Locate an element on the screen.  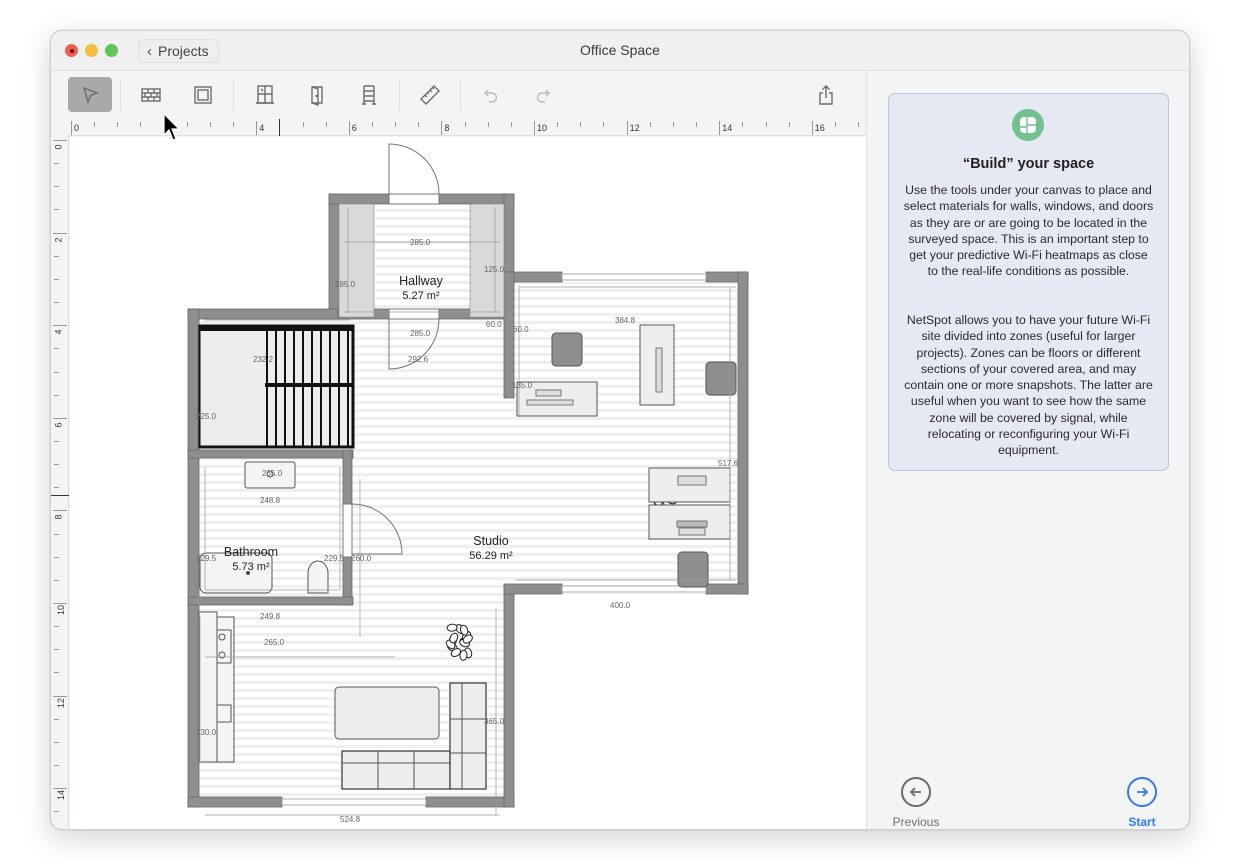
ruler-label: 6 is located at coordinates (354, 128).